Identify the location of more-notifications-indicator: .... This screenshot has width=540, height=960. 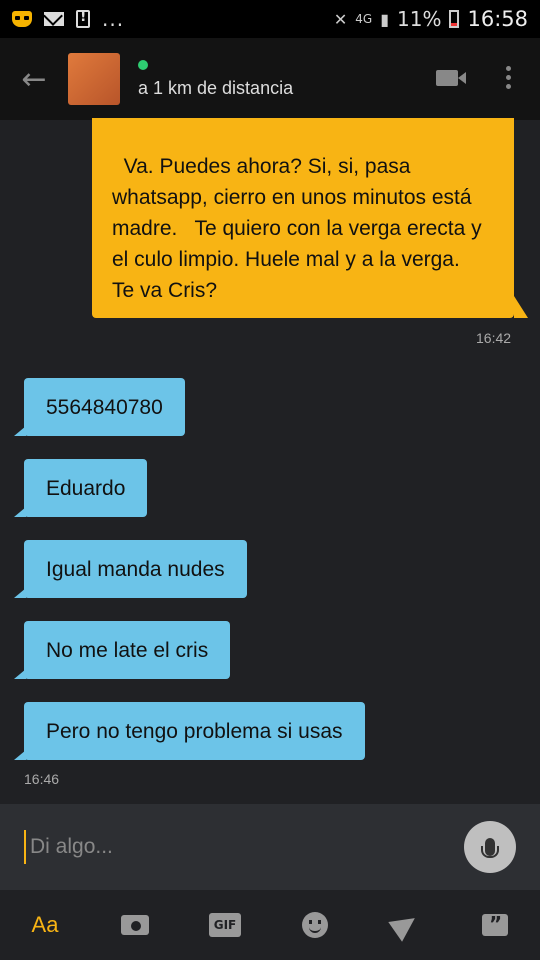
(113, 19).